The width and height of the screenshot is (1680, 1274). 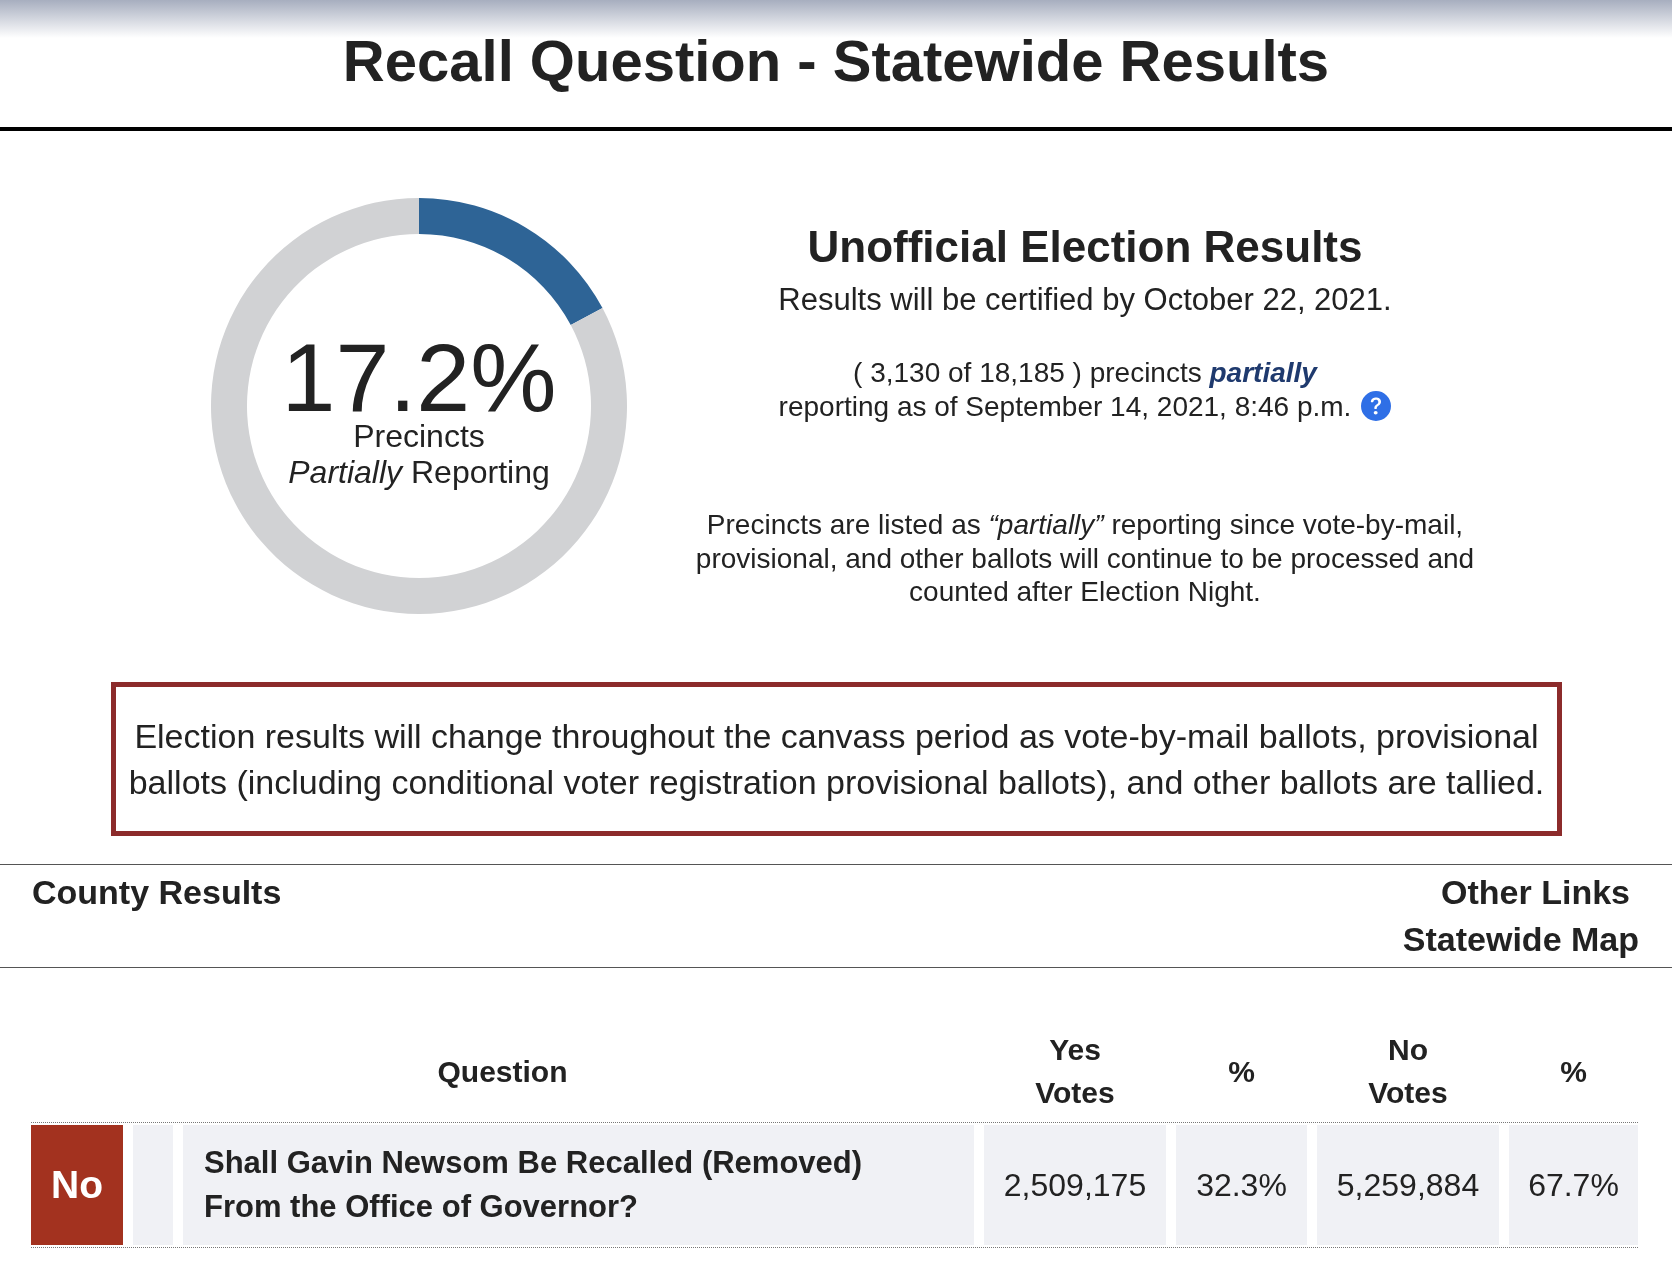 What do you see at coordinates (419, 472) in the screenshot?
I see `gauge-caption: Partially Reporting` at bounding box center [419, 472].